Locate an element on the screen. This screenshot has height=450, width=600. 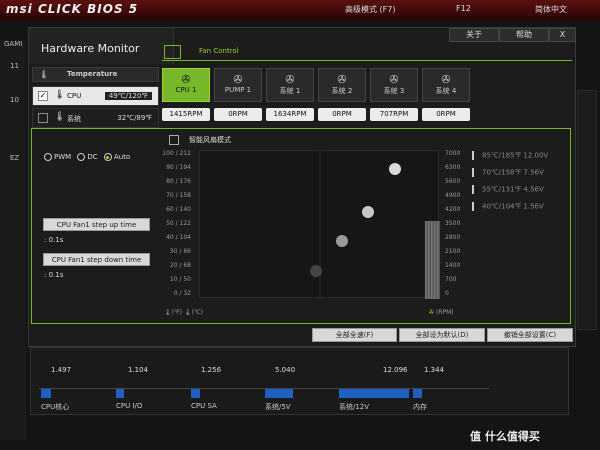
temp-axis-tick: 20 / 68 is located at coordinates (180, 265).